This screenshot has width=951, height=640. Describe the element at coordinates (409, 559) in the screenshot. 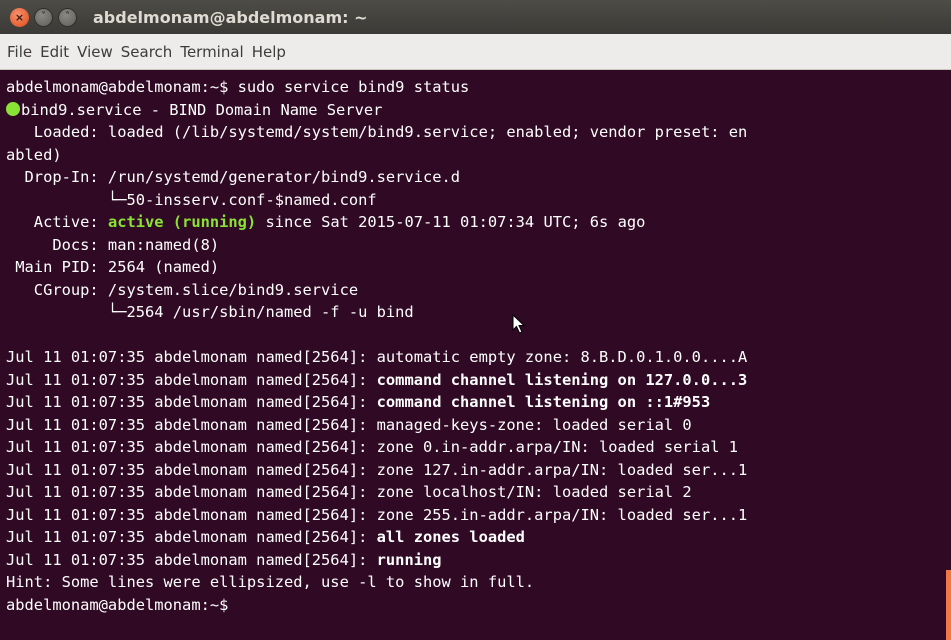

I see `terminal-text: running` at that location.